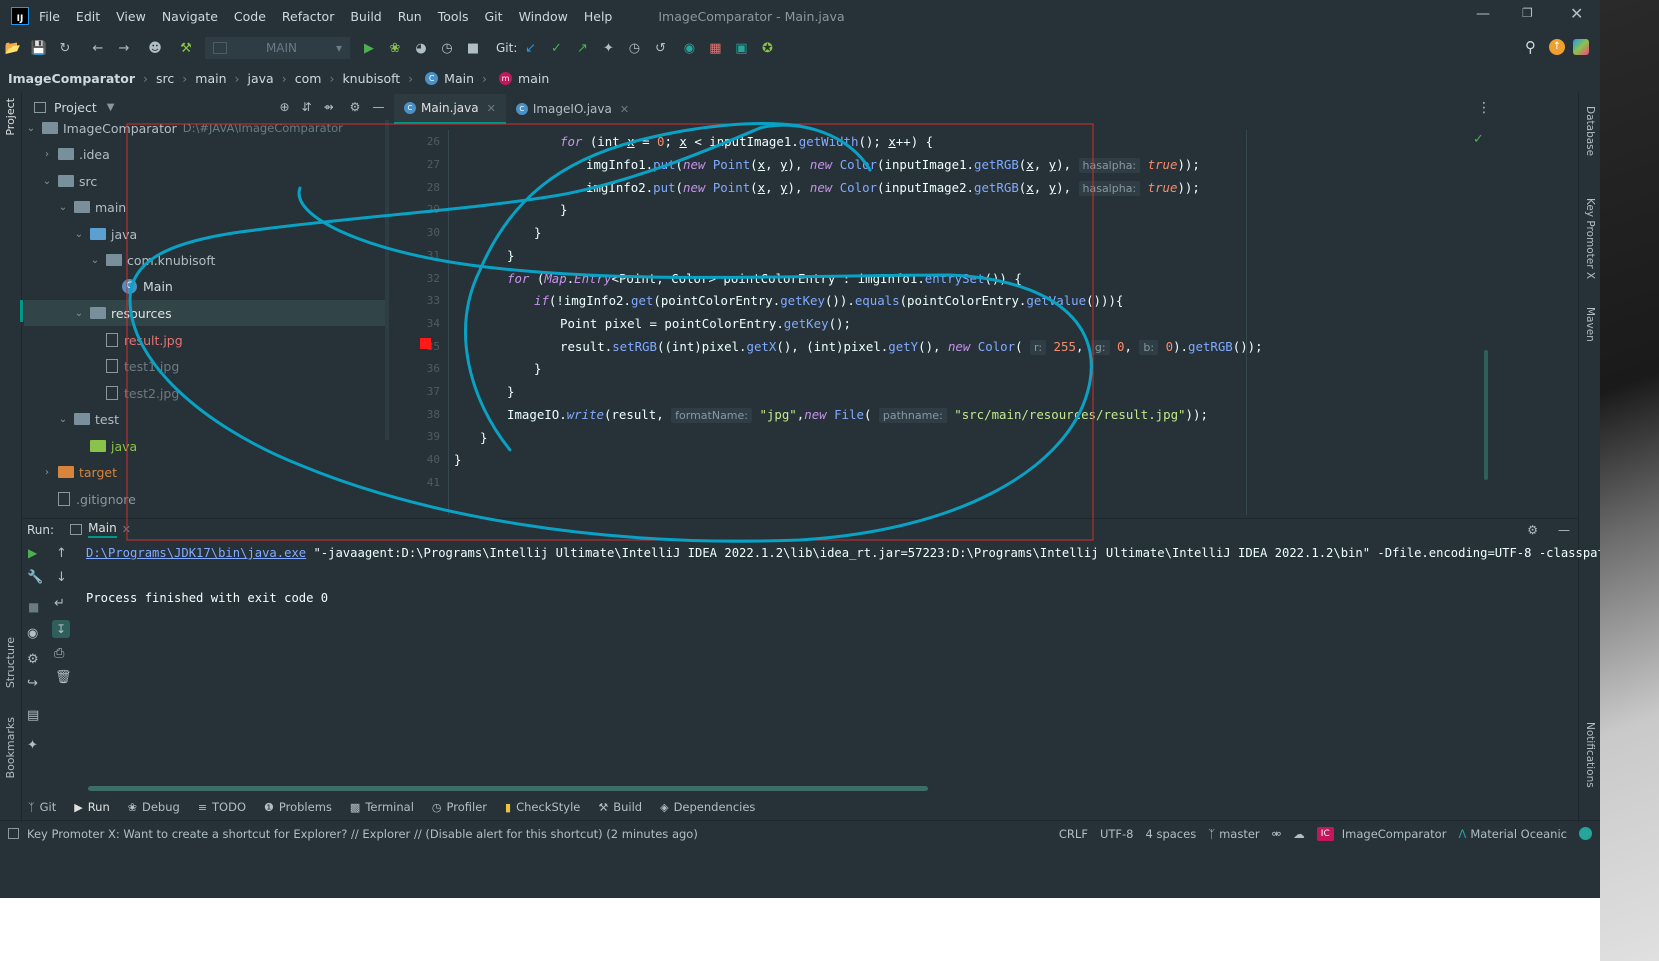 The image size is (1659, 961). What do you see at coordinates (582, 48) in the screenshot?
I see `git-push-icon: ↗` at bounding box center [582, 48].